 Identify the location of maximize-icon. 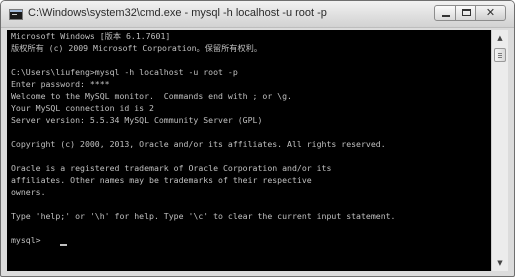
(466, 12).